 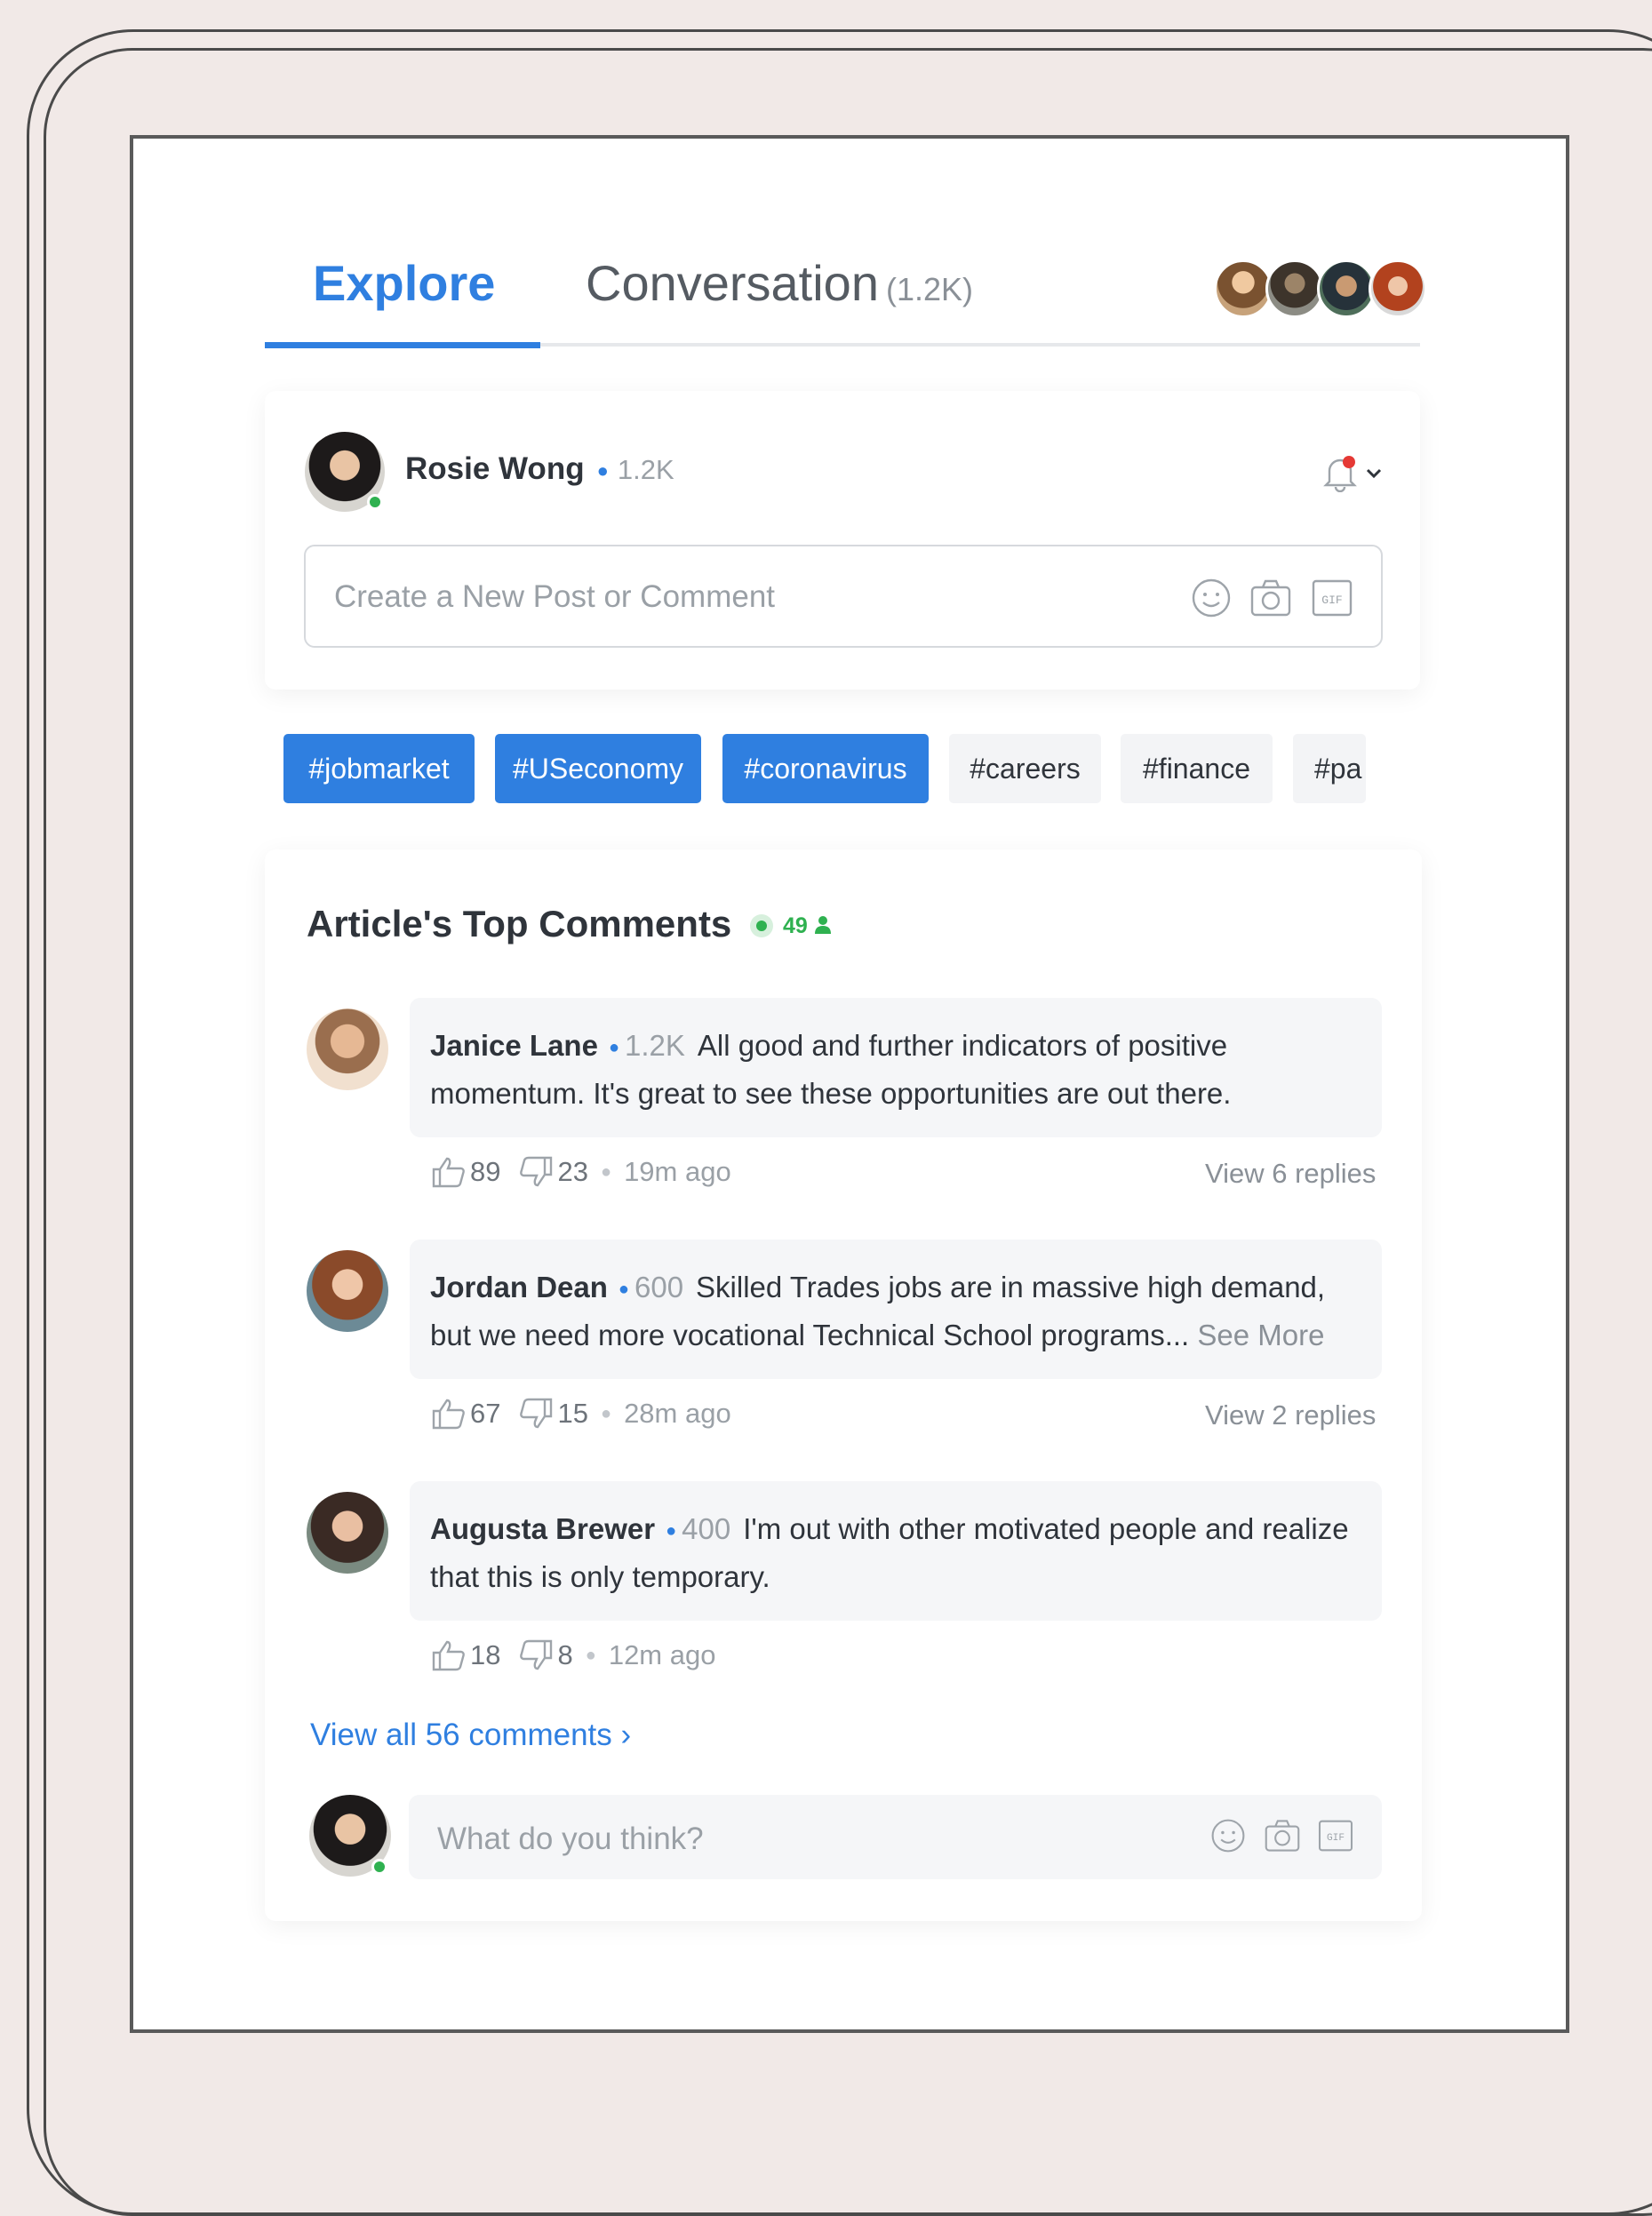 I want to click on comment-meta: 67 15 ● 28m ago, so click(x=581, y=1414).